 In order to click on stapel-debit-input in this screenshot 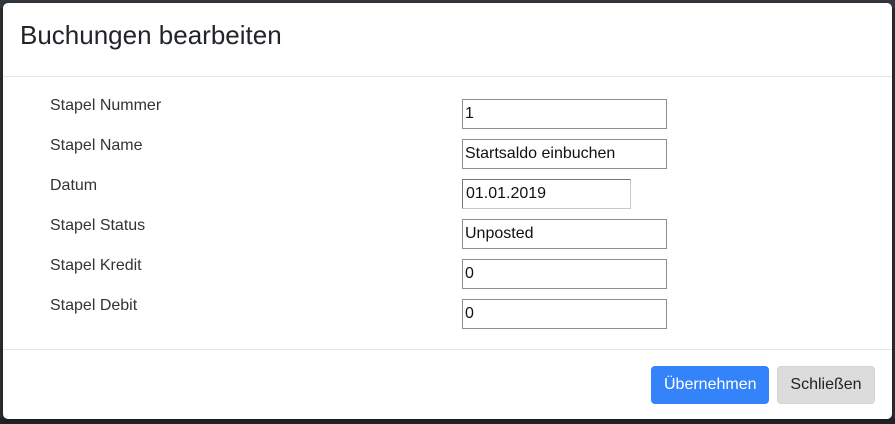, I will do `click(564, 314)`.